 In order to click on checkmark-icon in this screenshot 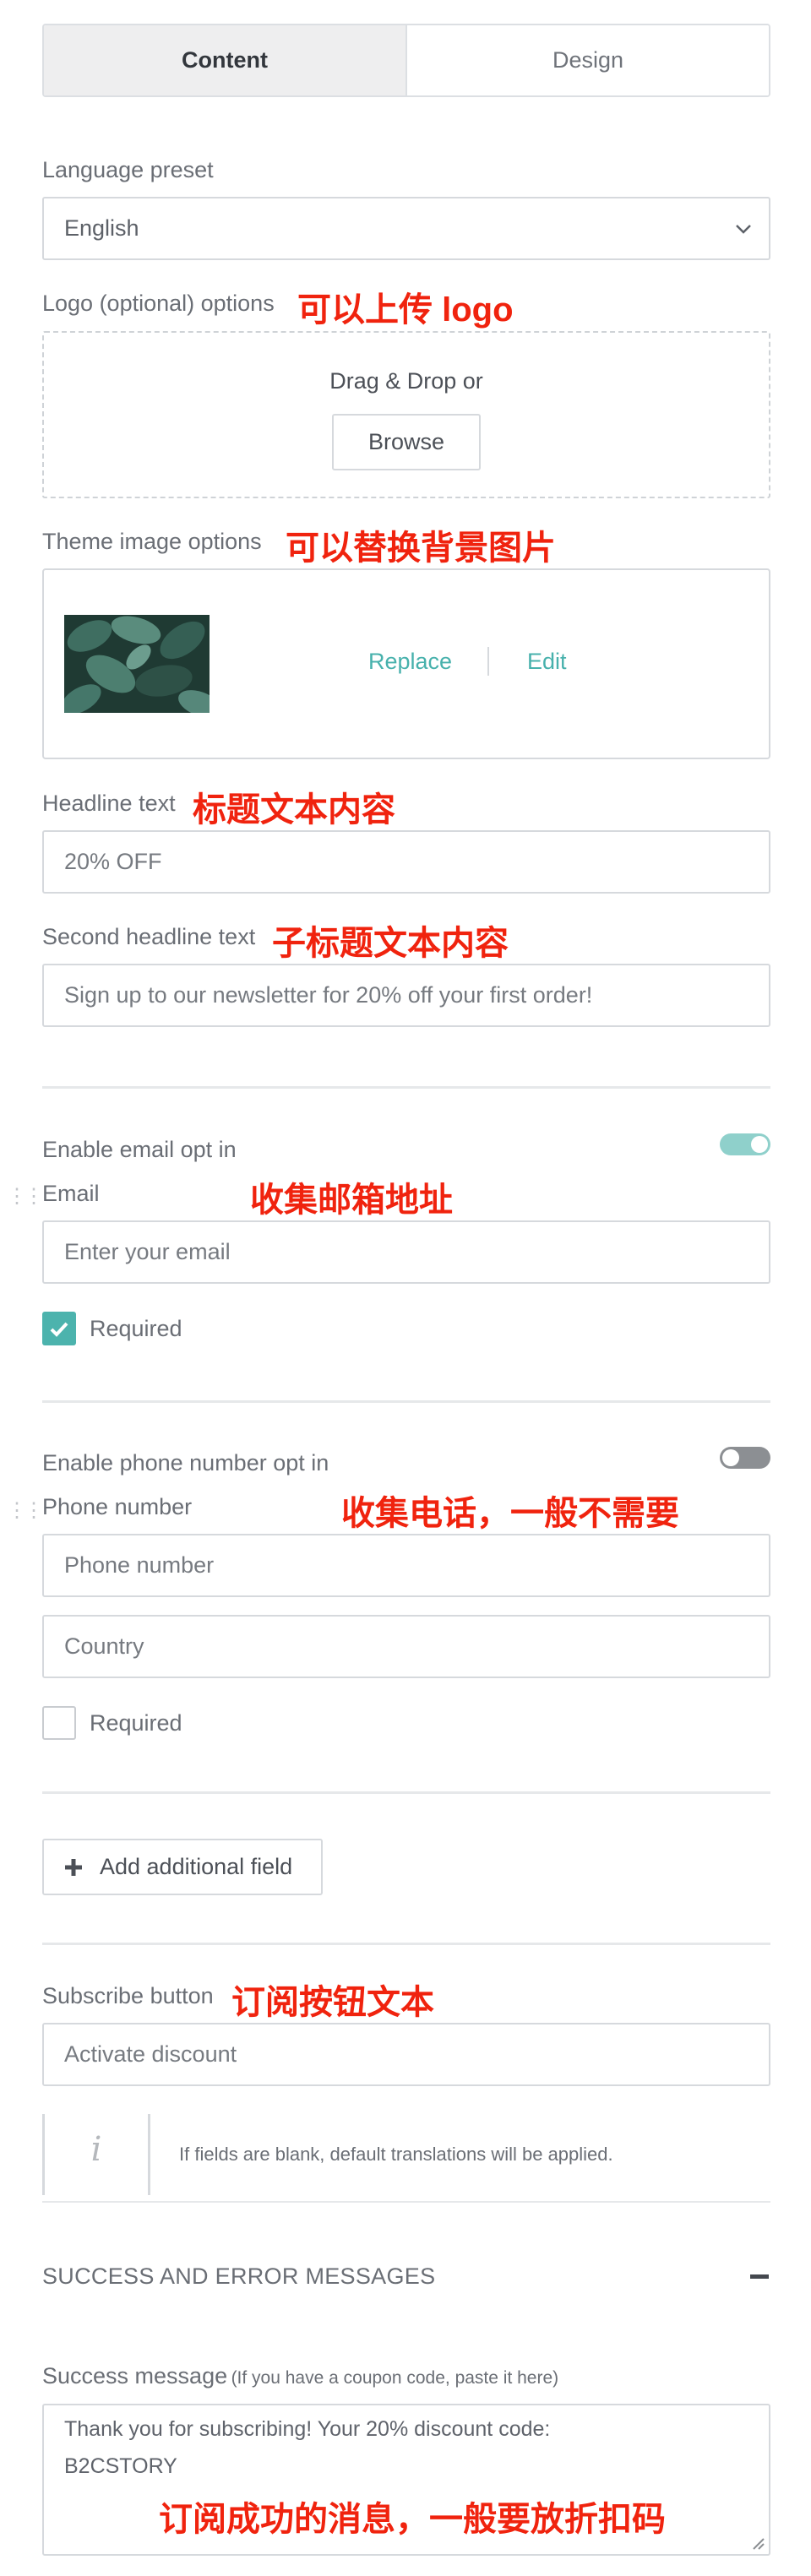, I will do `click(59, 1329)`.